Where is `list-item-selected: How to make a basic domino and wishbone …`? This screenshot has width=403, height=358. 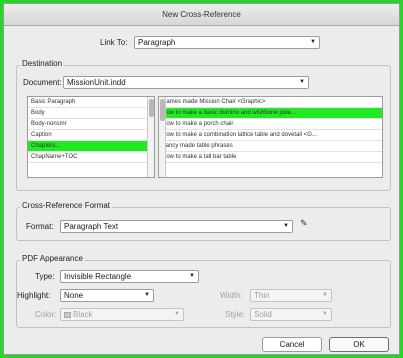 list-item-selected: How to make a basic domino and wishbone … is located at coordinates (270, 113).